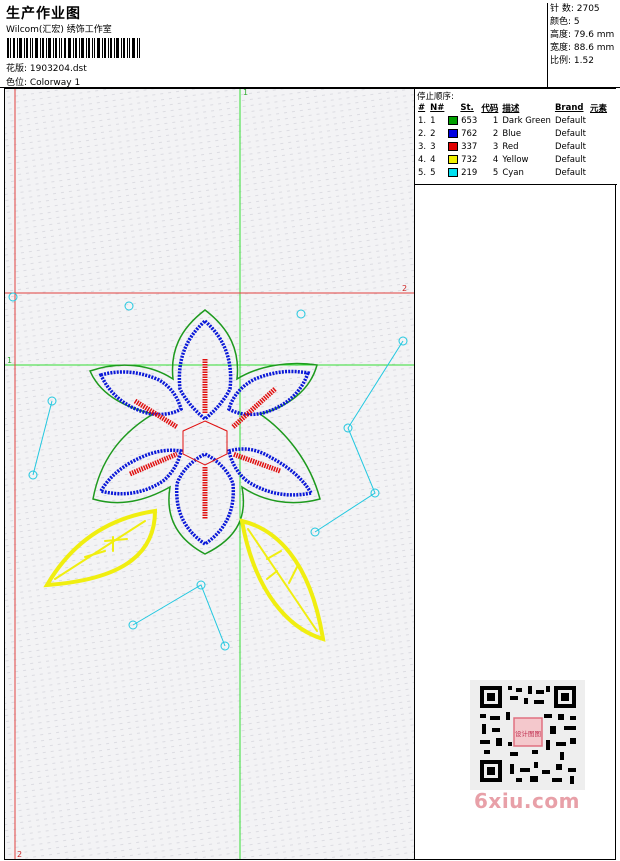 The width and height of the screenshot is (620, 861). I want to click on col-brand: Brand, so click(569, 107).